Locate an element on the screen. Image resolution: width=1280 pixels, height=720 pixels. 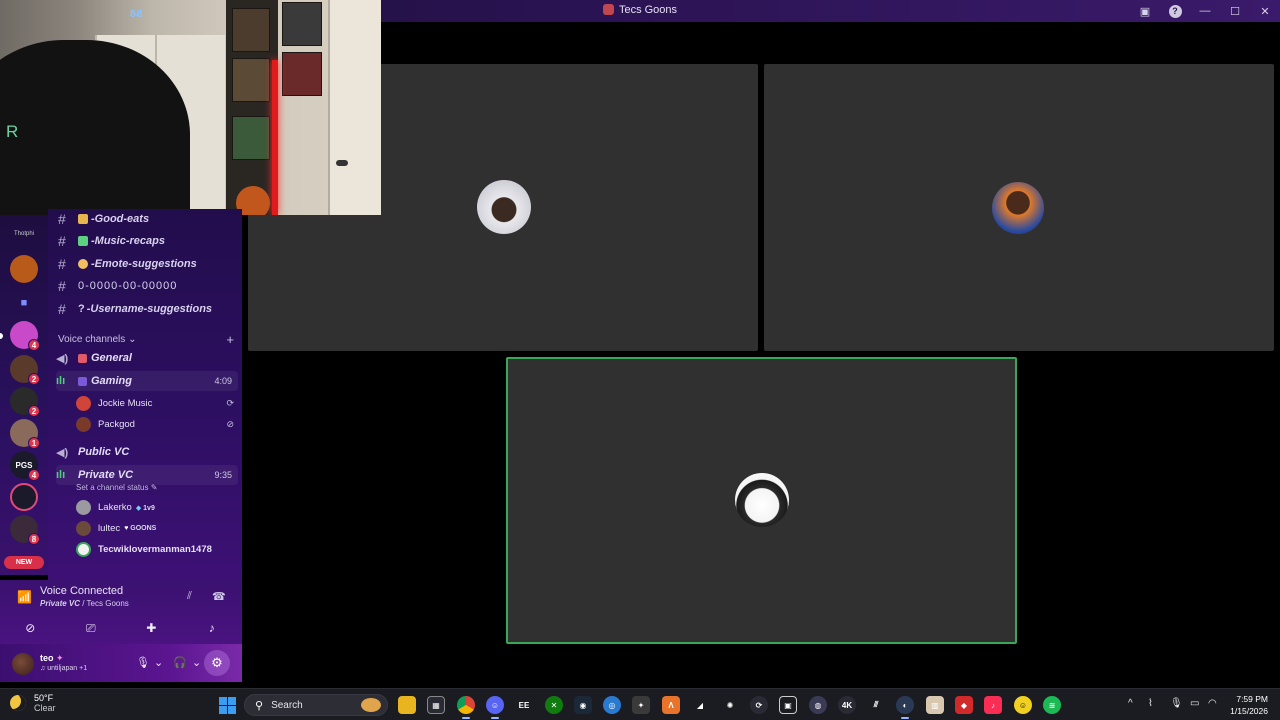
new-badge: NEW is located at coordinates (24, 562).